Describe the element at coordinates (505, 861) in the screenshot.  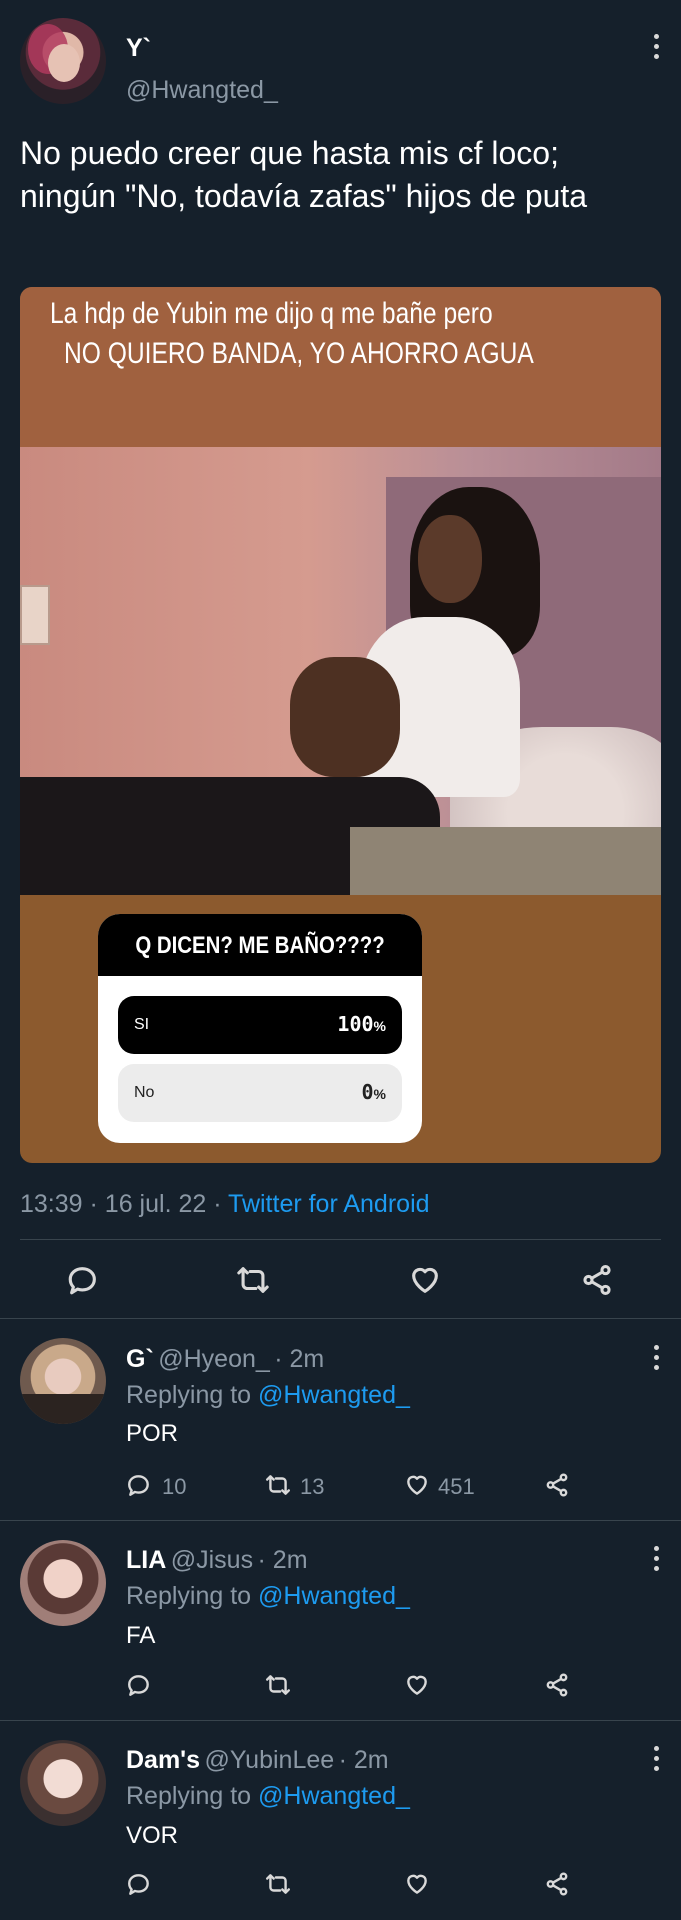
I see `bedsheet` at that location.